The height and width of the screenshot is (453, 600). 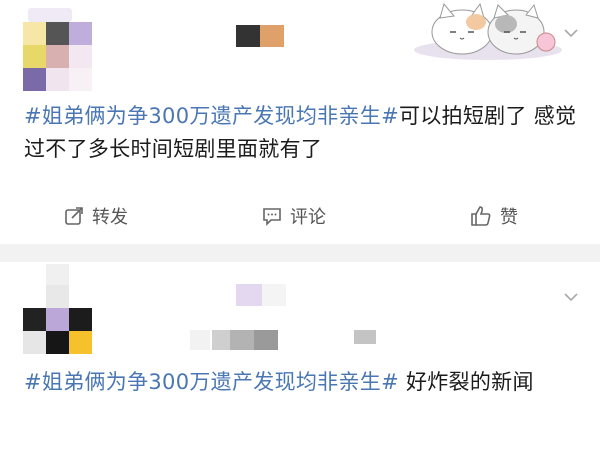 What do you see at coordinates (110, 217) in the screenshot?
I see `repost-label: 转发` at bounding box center [110, 217].